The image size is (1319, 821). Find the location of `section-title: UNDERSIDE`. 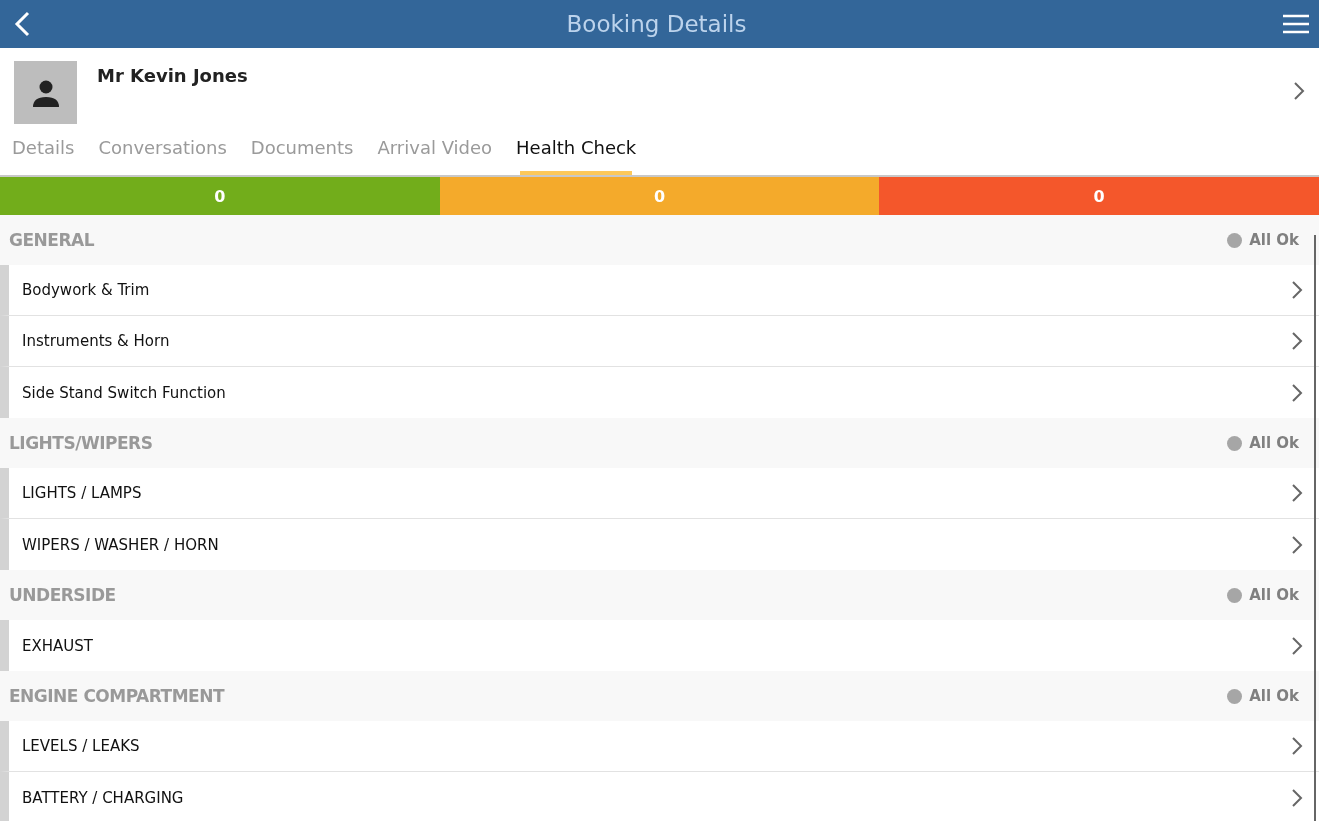

section-title: UNDERSIDE is located at coordinates (62, 595).